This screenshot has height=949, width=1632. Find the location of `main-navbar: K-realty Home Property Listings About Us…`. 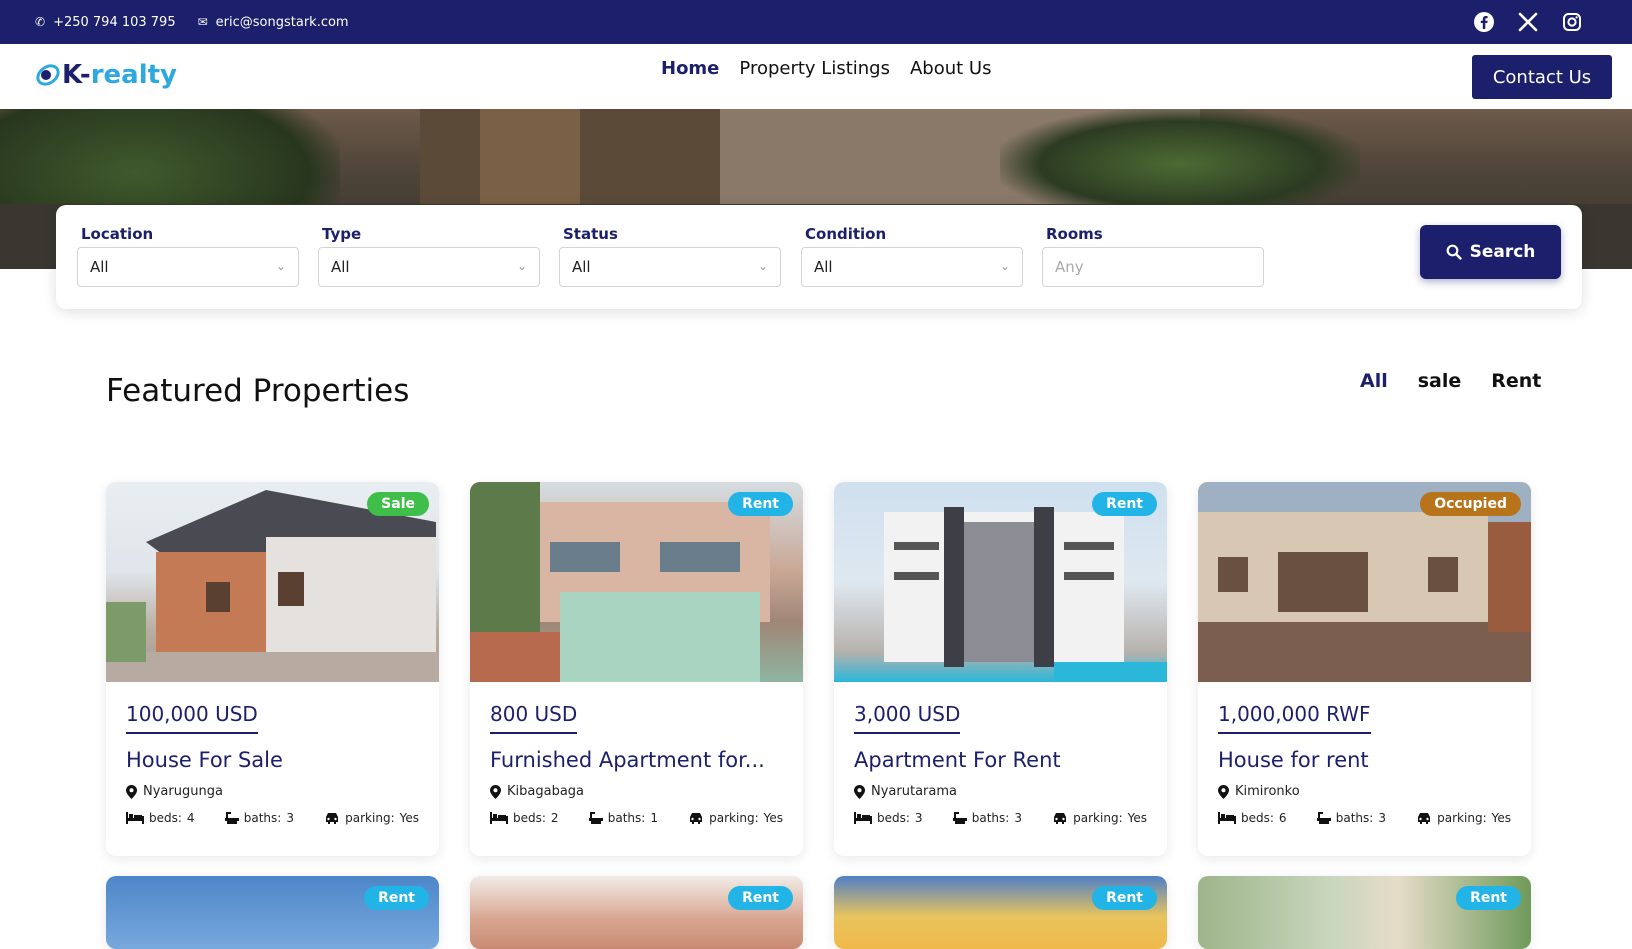

main-navbar: K-realty Home Property Listings About Us… is located at coordinates (816, 76).